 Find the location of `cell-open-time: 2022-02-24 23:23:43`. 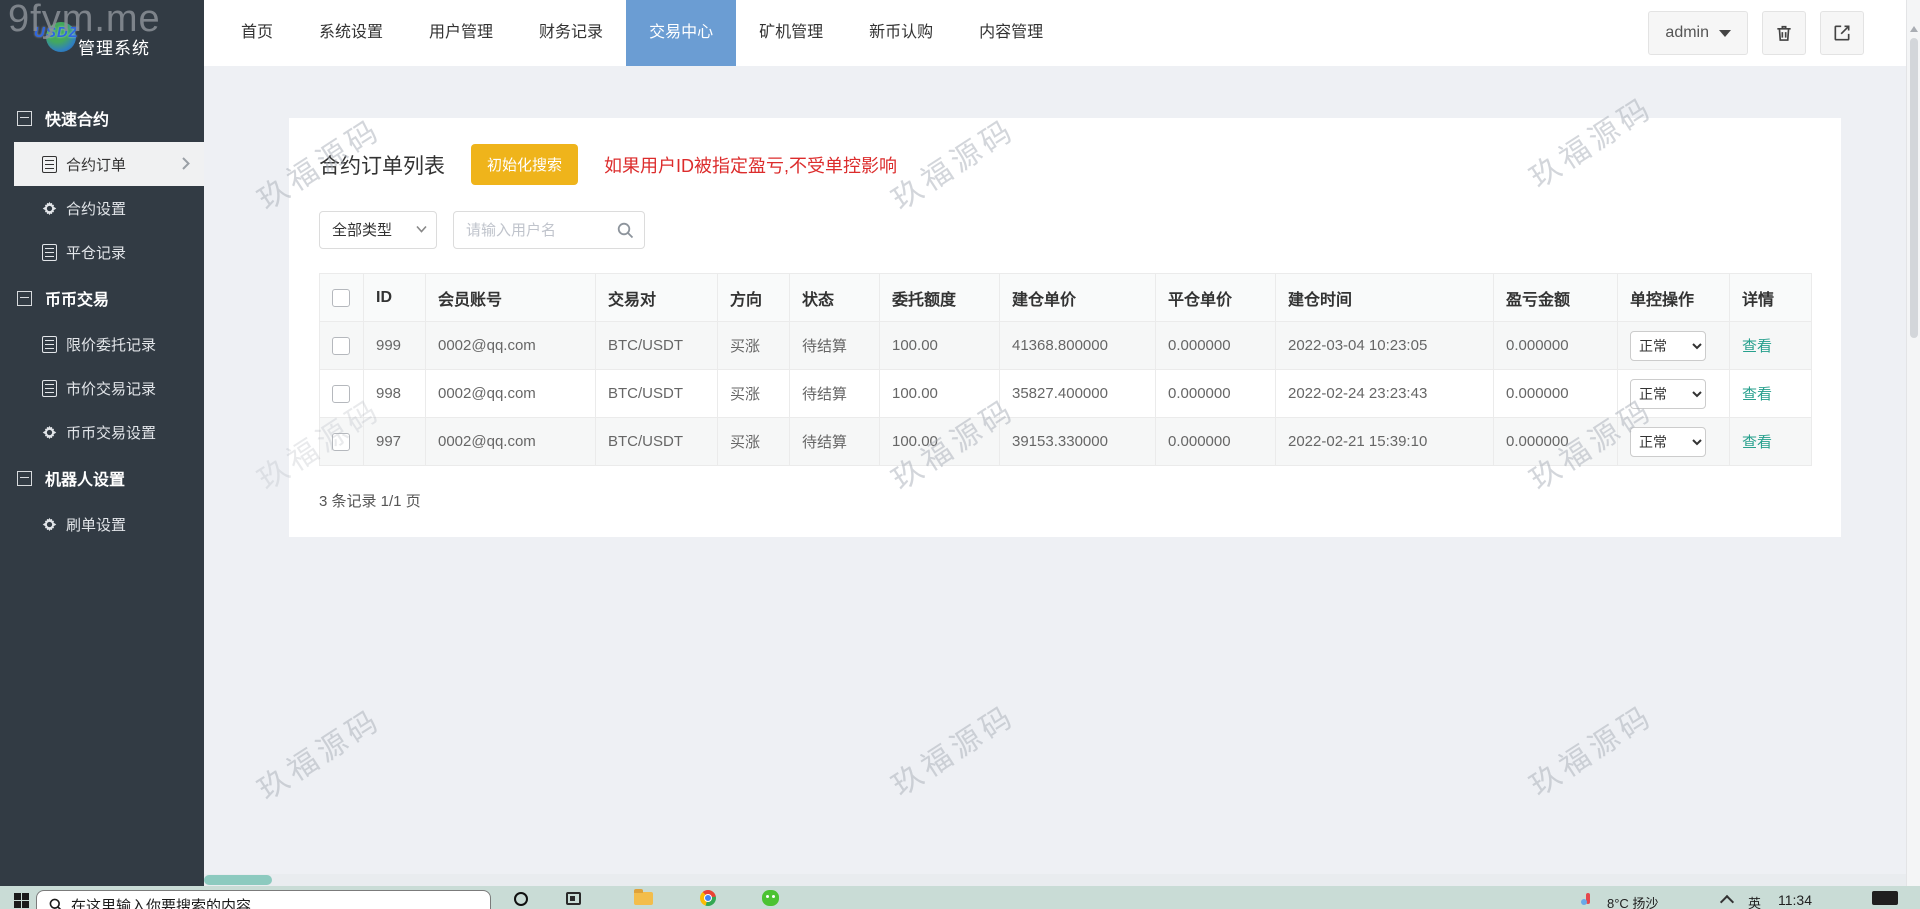

cell-open-time: 2022-02-24 23:23:43 is located at coordinates (1384, 393).